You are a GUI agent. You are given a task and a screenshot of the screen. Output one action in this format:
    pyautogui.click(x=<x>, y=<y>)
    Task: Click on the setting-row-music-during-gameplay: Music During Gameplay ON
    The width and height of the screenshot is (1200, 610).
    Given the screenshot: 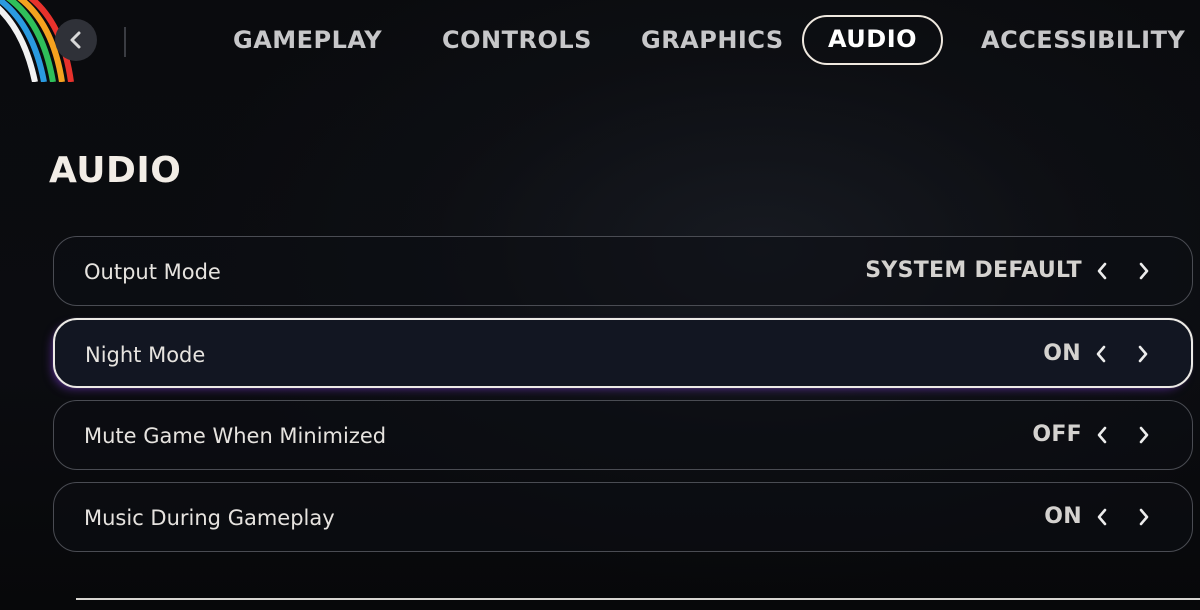 What is the action you would take?
    pyautogui.click(x=623, y=517)
    